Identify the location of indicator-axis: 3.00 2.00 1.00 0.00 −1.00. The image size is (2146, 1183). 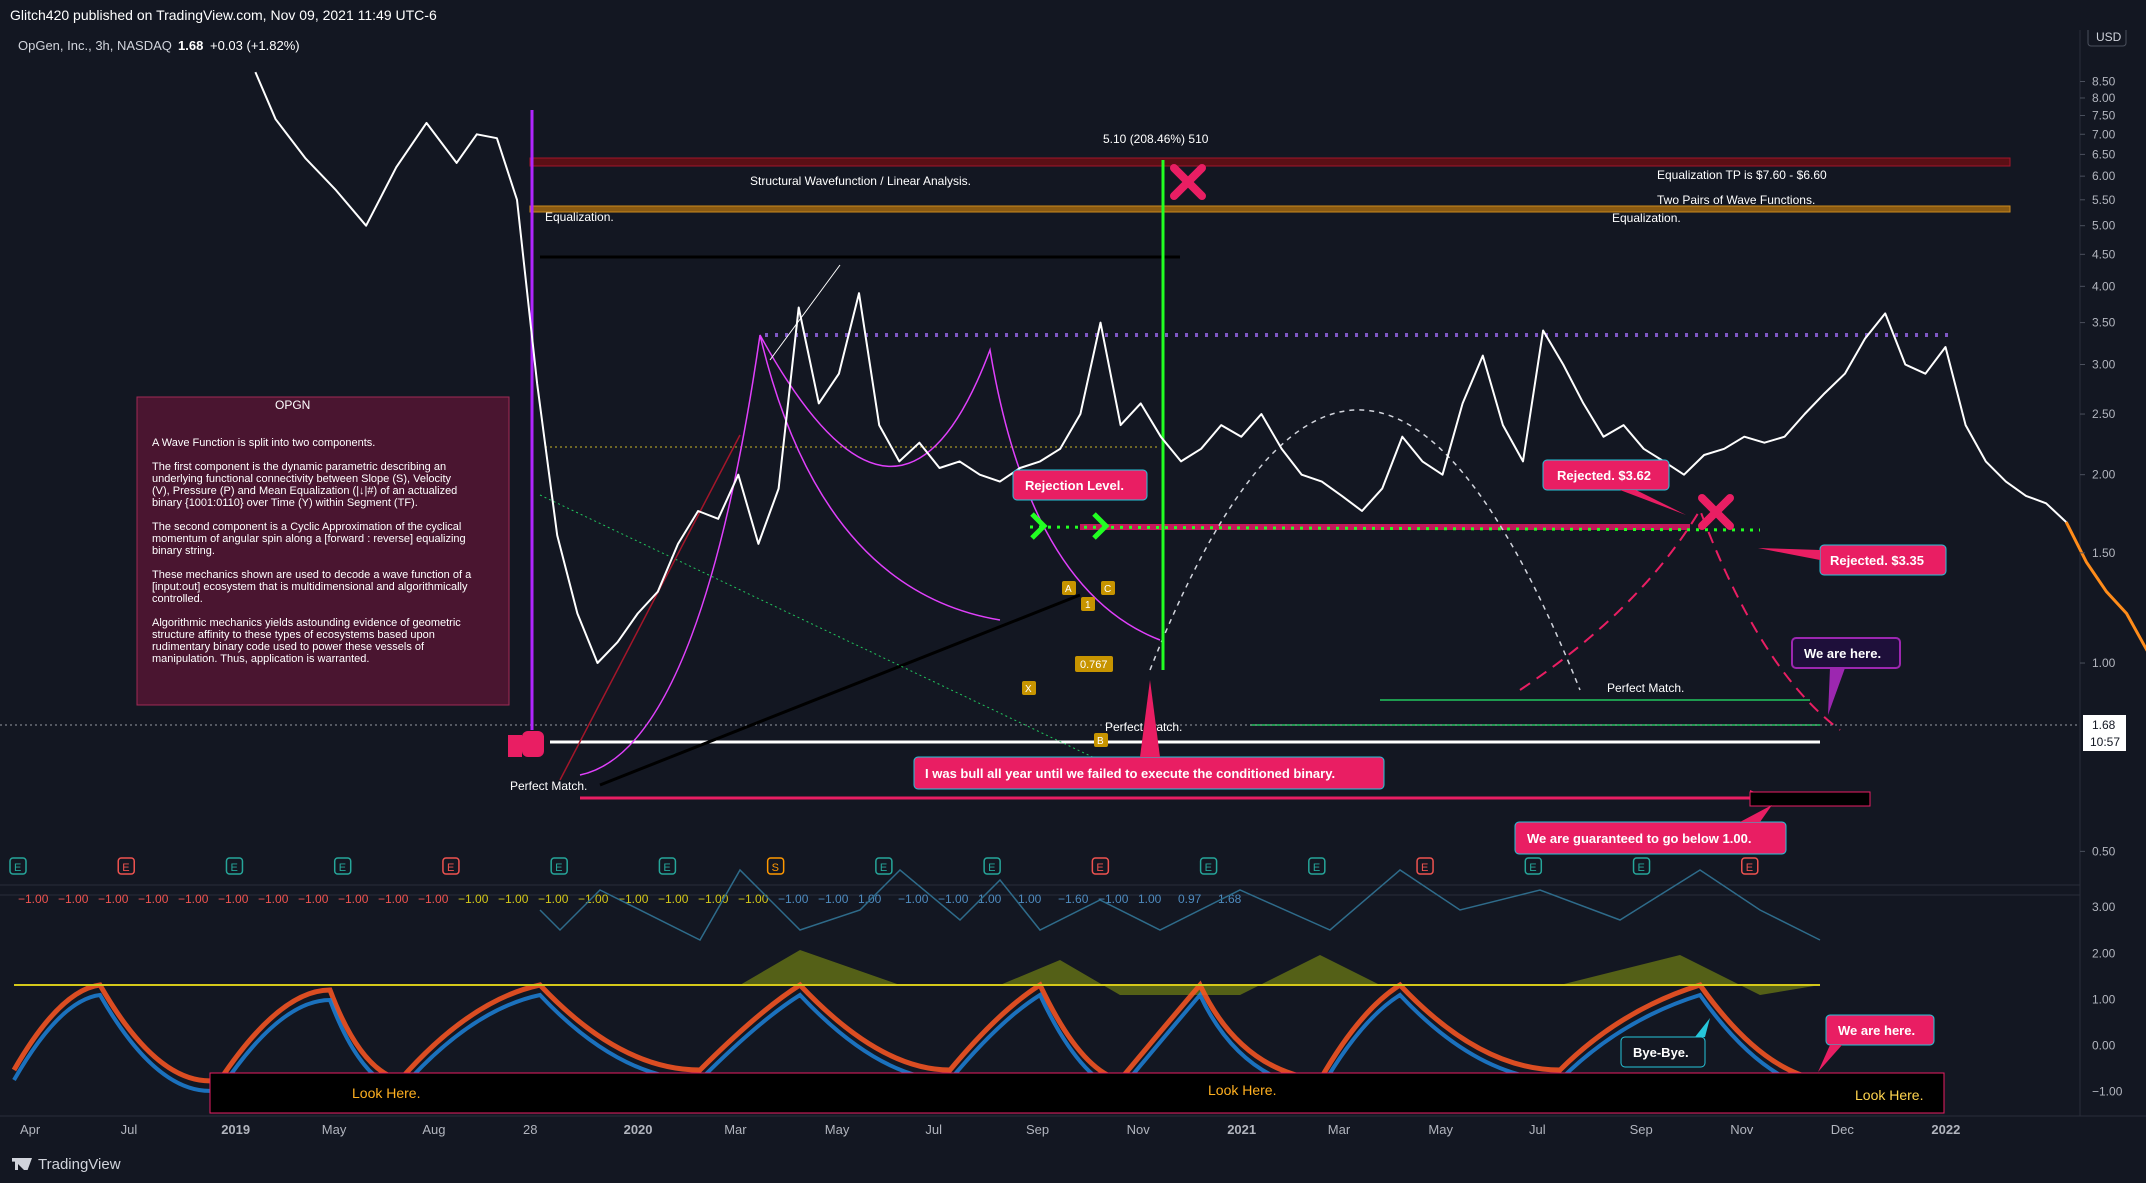
(2107, 999).